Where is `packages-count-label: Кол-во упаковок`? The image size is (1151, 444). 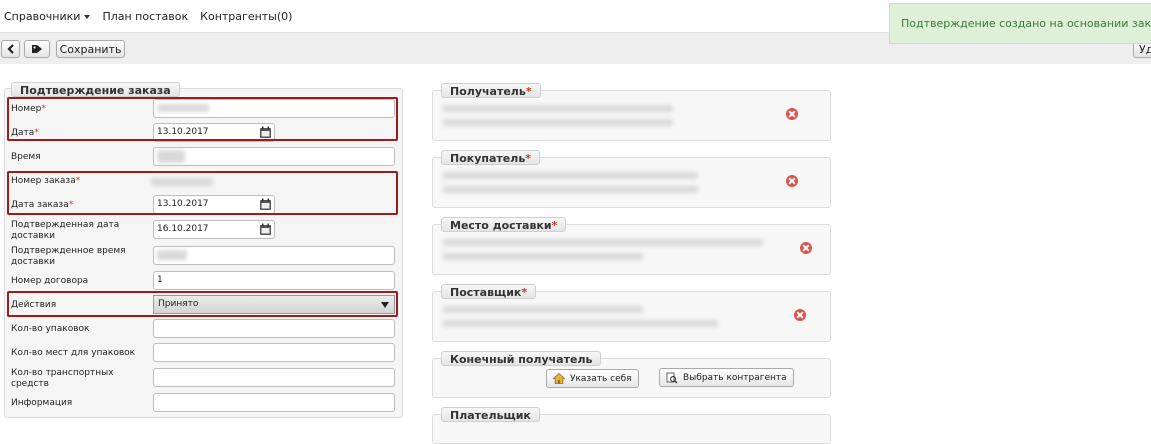
packages-count-label: Кол-во упаковок is located at coordinates (50, 329).